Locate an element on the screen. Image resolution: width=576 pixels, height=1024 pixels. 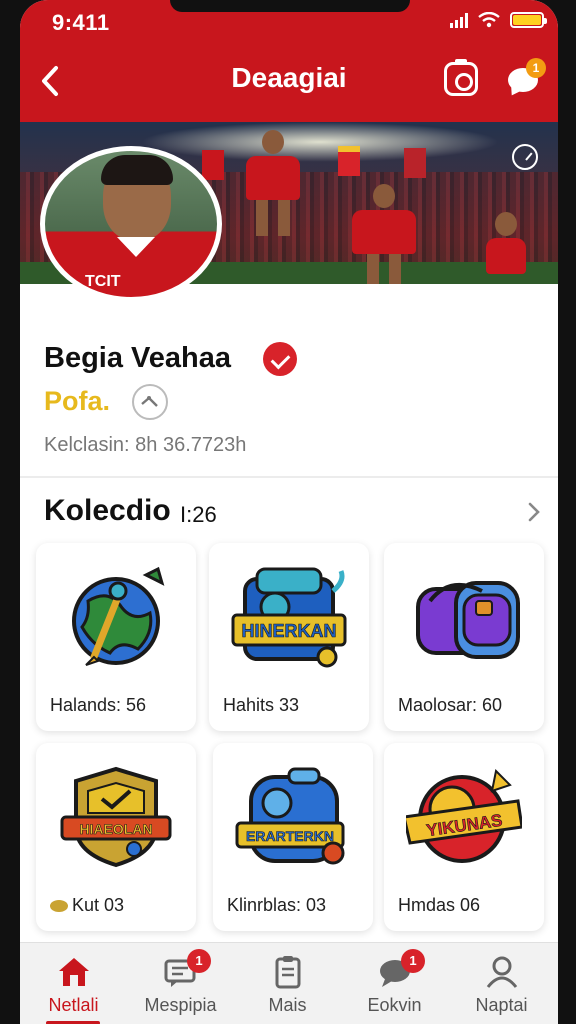
profile-name: Begia Veahaa is located at coordinates (137, 358).